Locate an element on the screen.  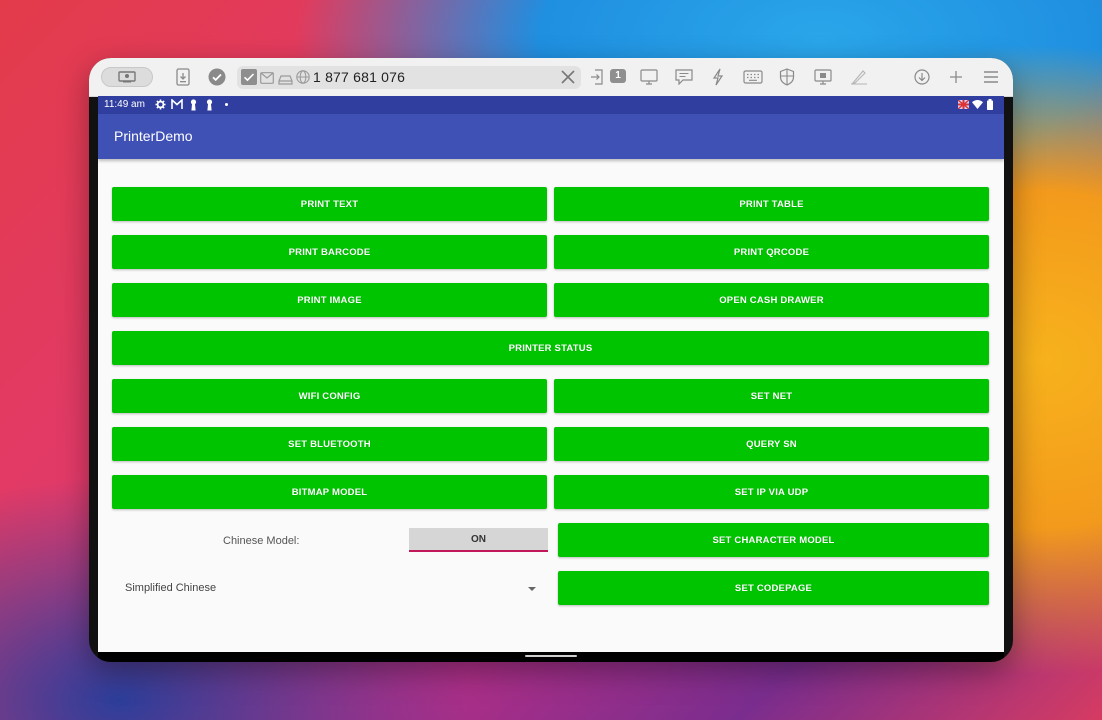
set-character-model-button: SET CHARACTER MODEL is located at coordinates (773, 540).